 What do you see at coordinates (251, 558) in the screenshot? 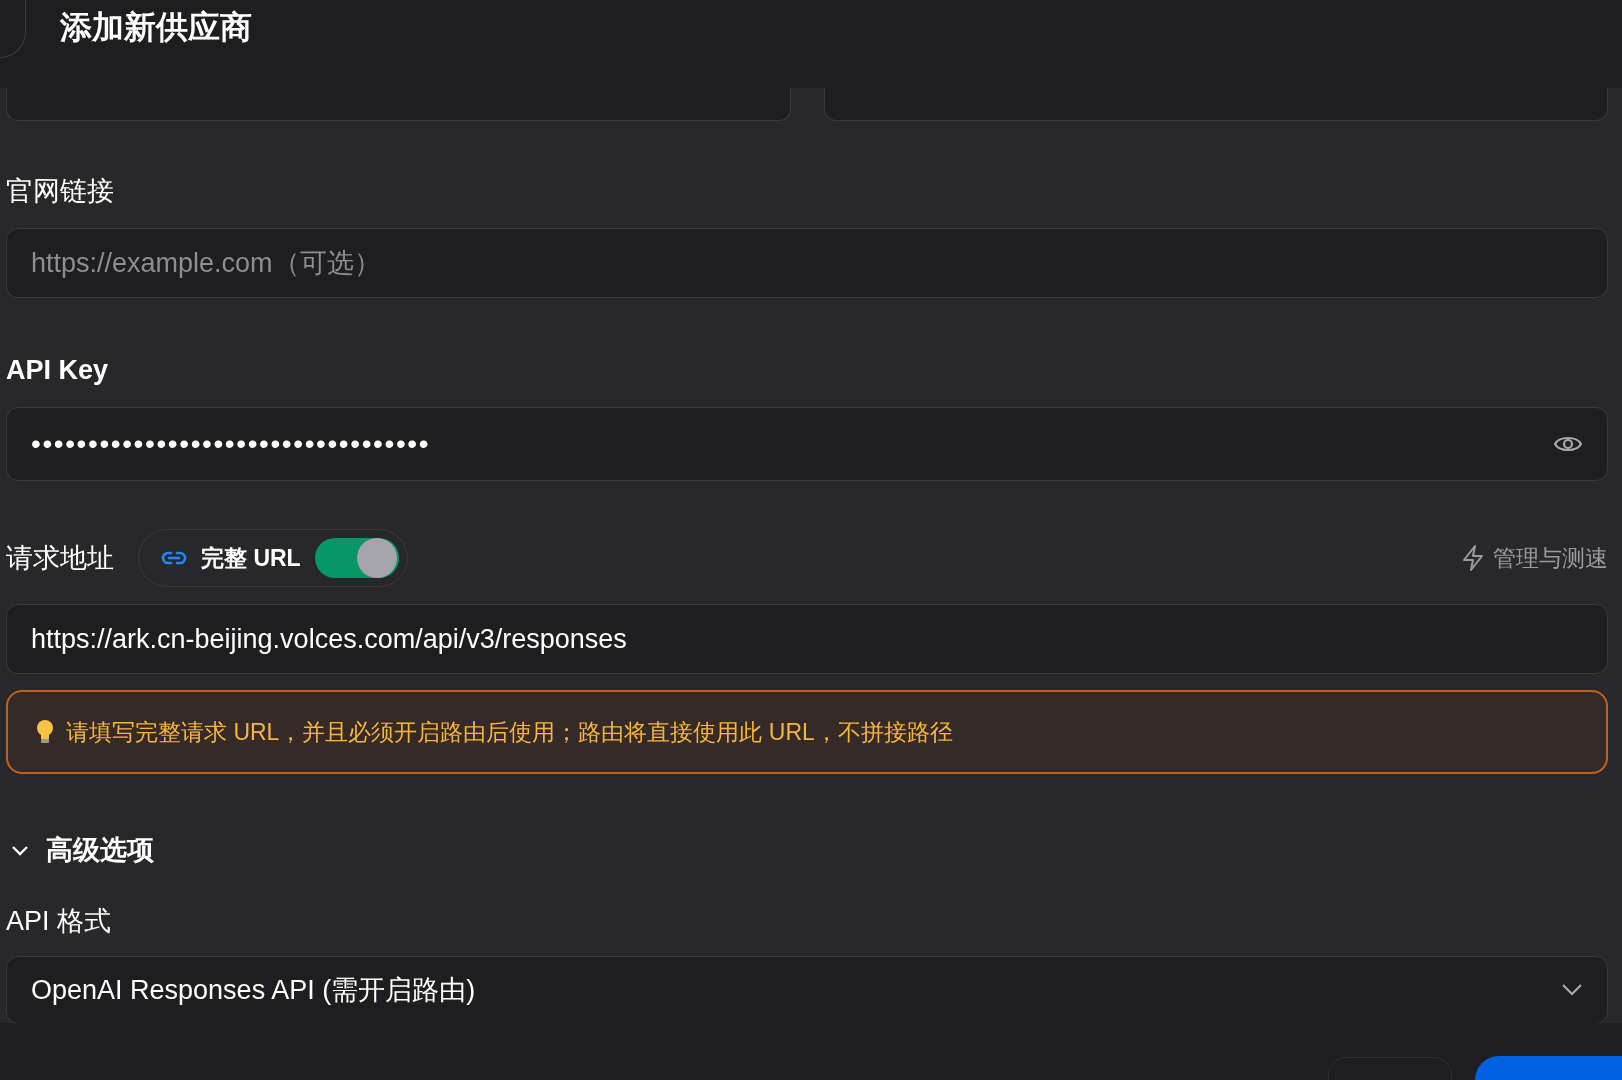
I see `toggle-label: 完整 URL` at bounding box center [251, 558].